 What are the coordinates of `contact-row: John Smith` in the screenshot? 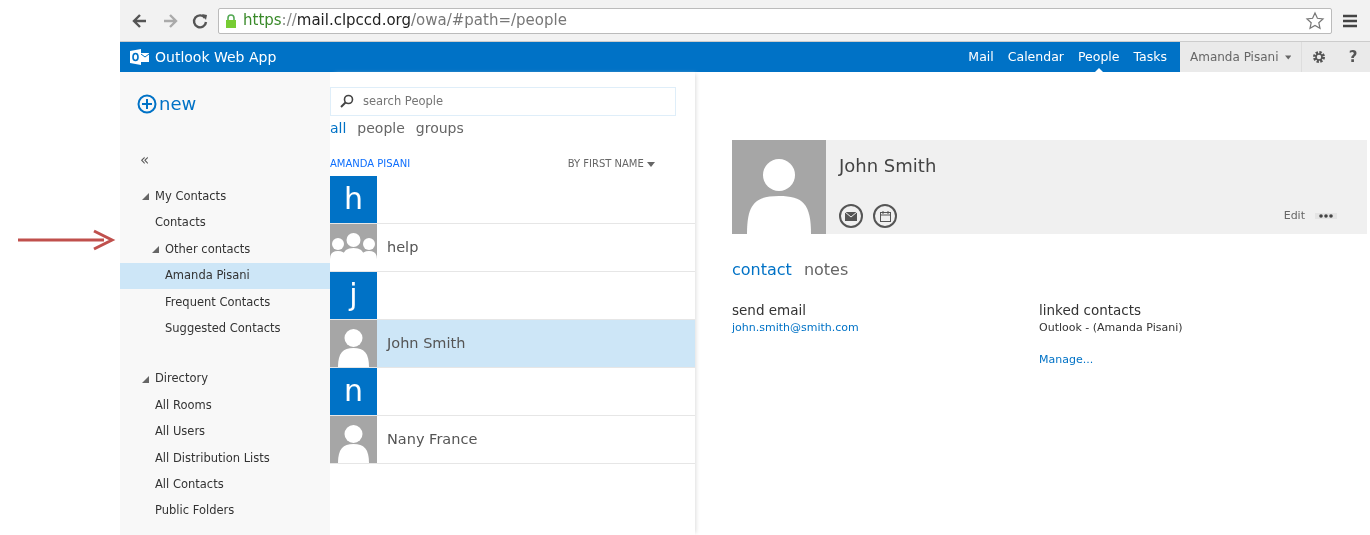 It's located at (512, 344).